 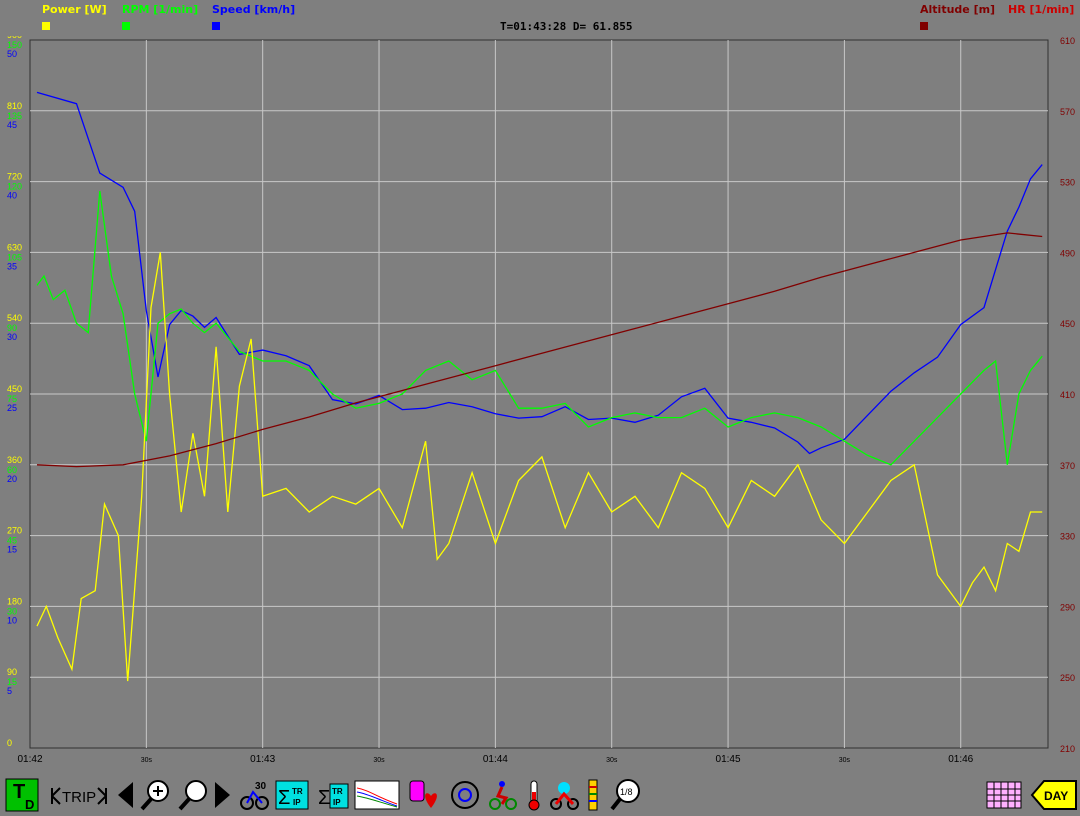 What do you see at coordinates (12, 266) in the screenshot?
I see `y-tick-speed: 35` at bounding box center [12, 266].